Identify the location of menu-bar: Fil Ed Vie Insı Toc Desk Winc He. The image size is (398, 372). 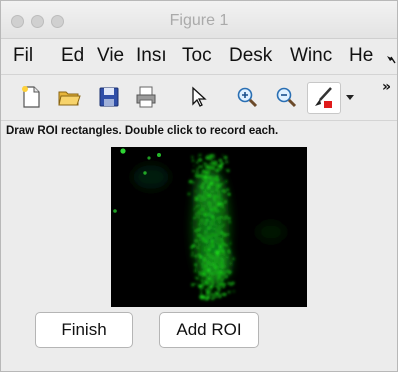
(199, 57).